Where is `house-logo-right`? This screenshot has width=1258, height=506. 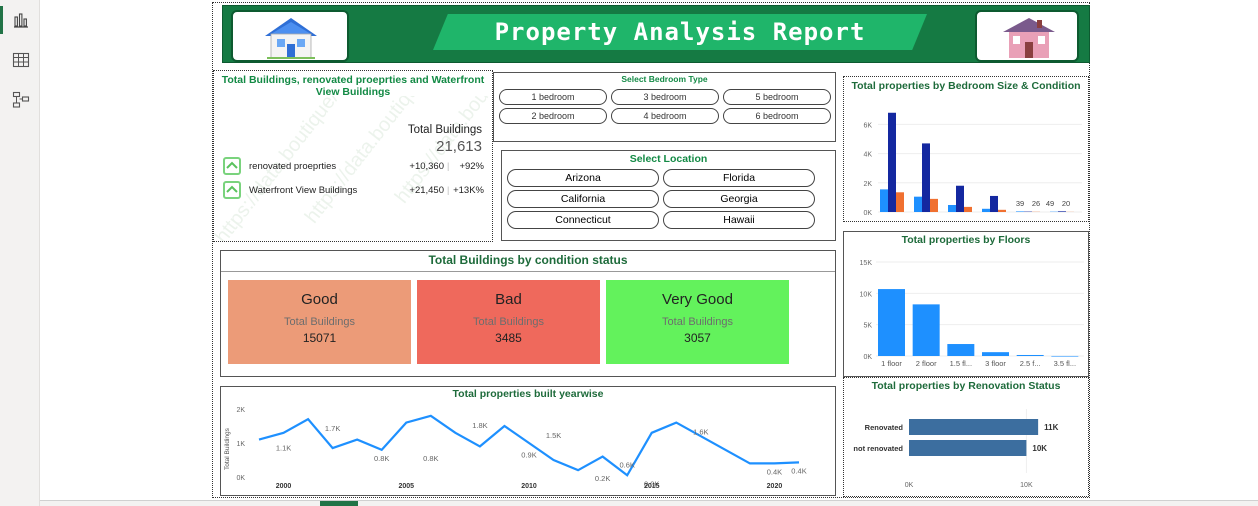
house-logo-right is located at coordinates (1027, 36).